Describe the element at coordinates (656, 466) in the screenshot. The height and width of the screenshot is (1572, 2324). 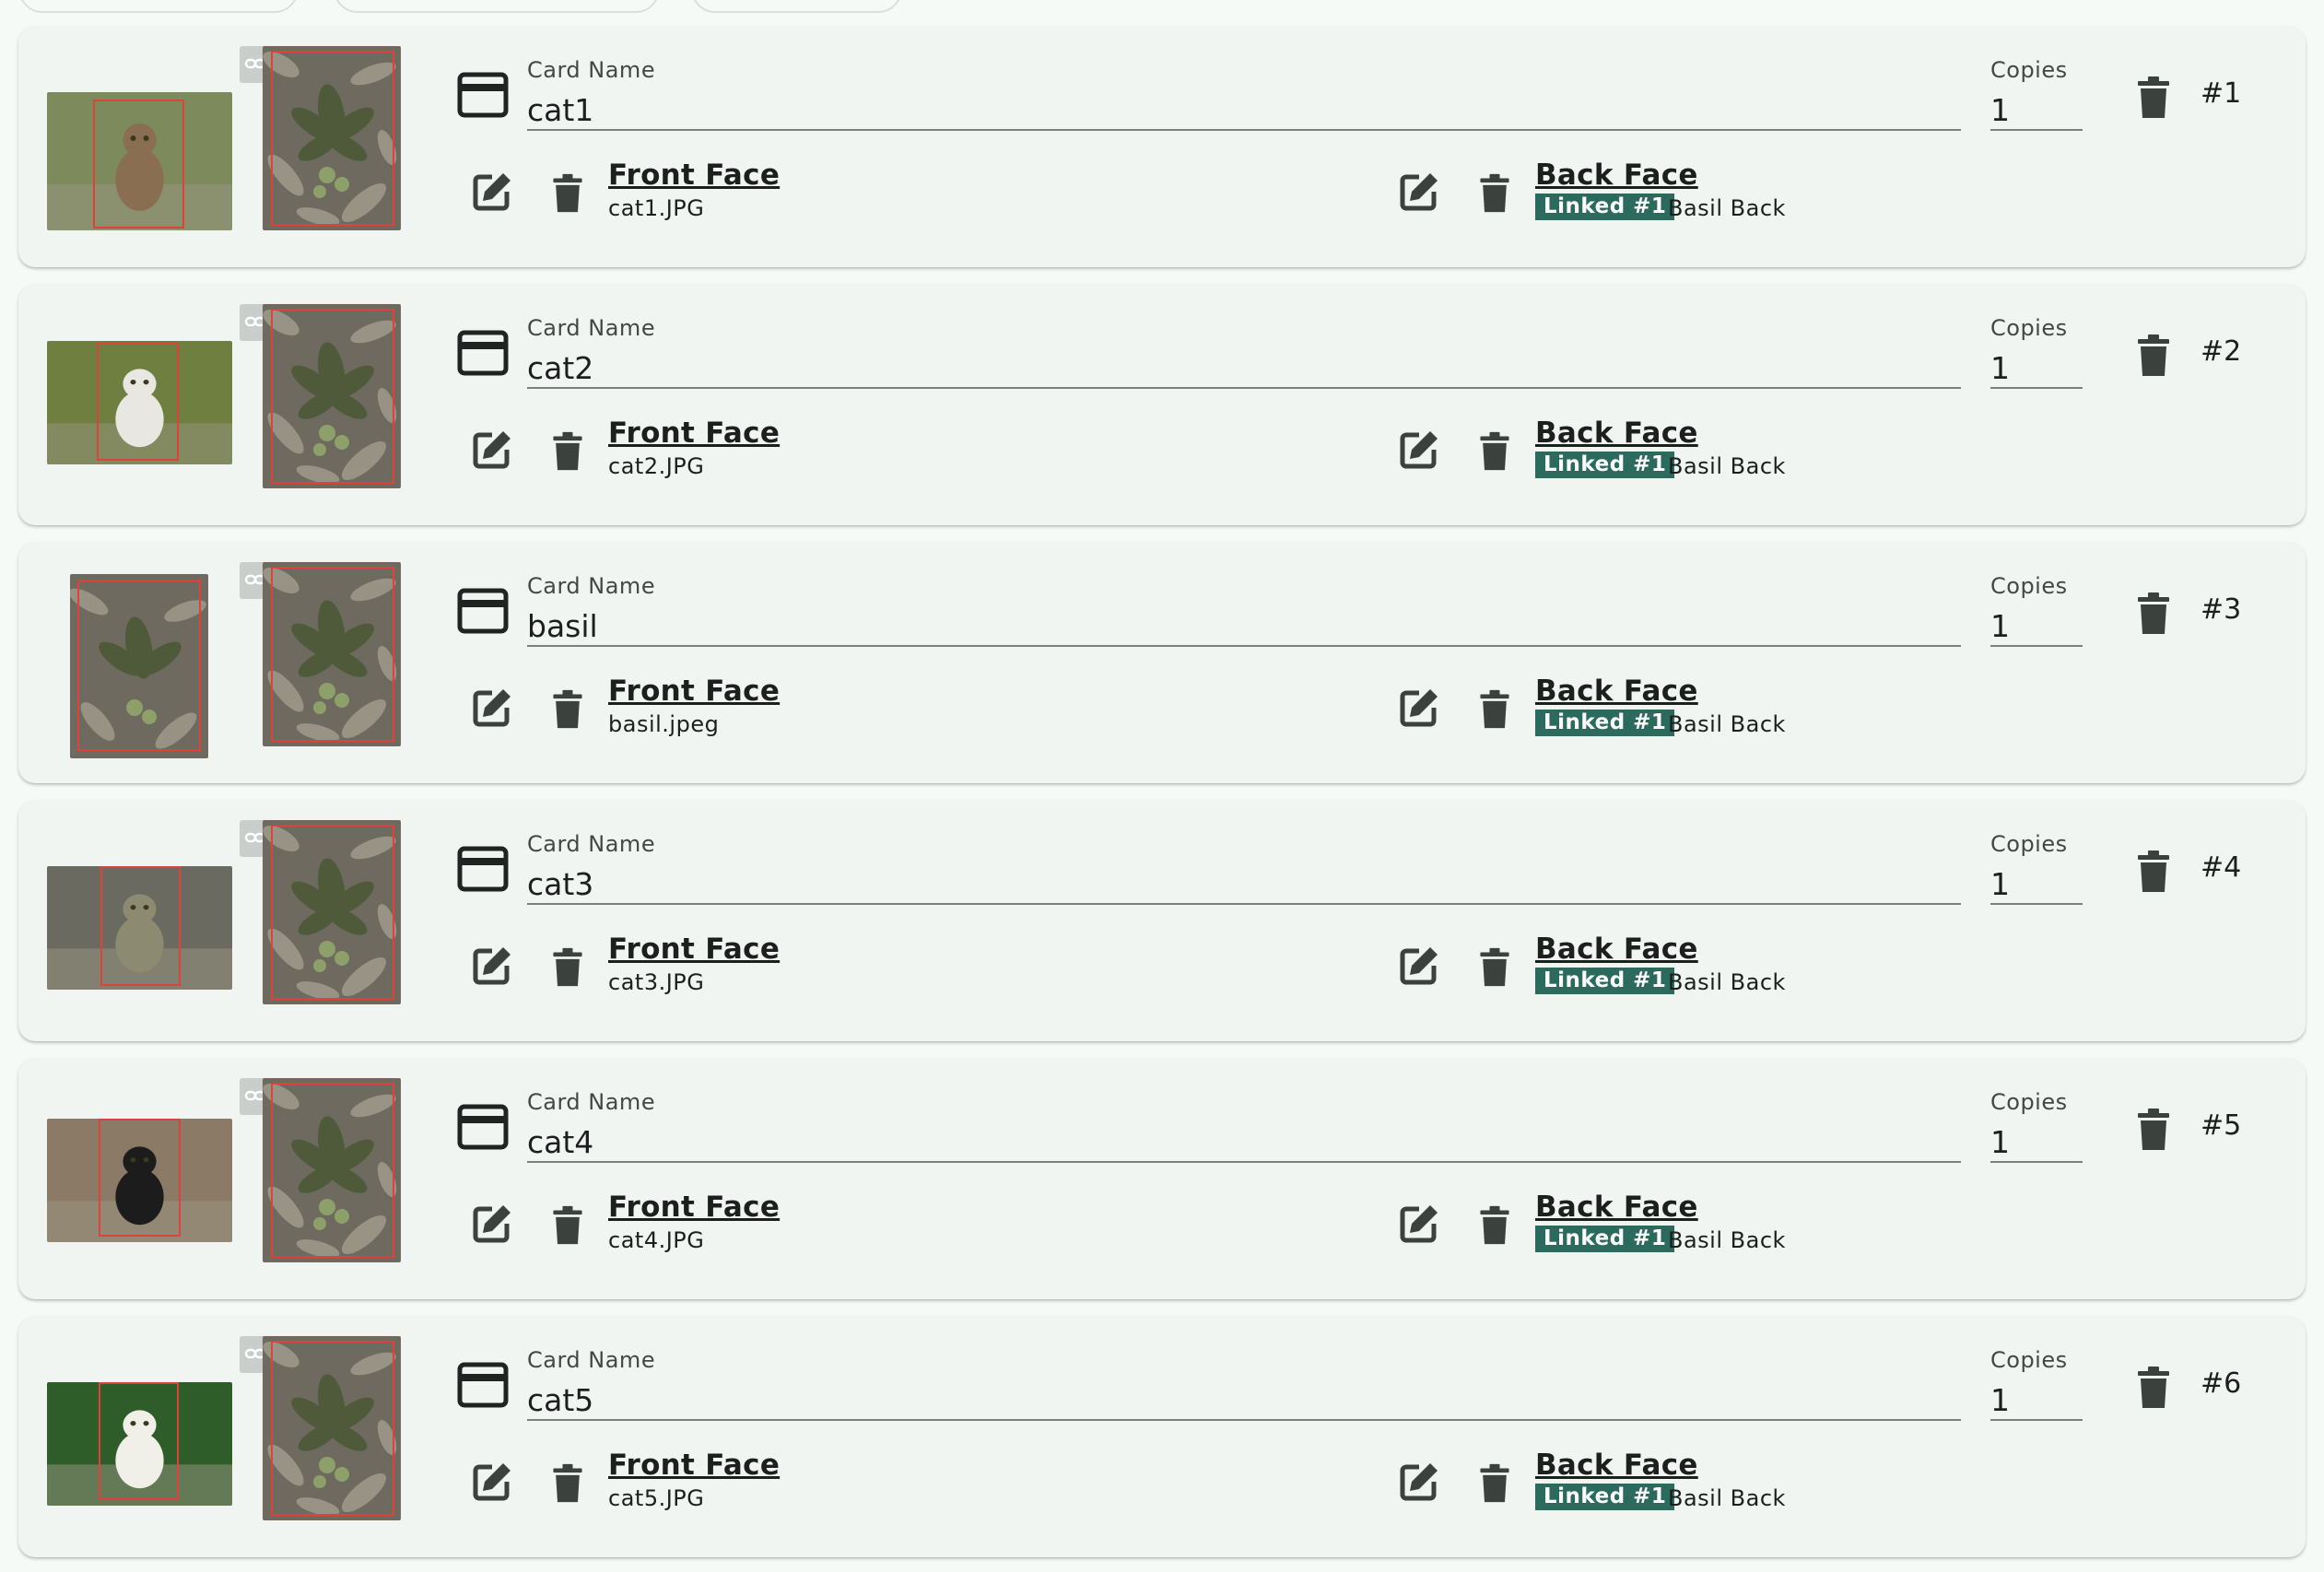
I see `front-face-filename: cat2.JPG` at that location.